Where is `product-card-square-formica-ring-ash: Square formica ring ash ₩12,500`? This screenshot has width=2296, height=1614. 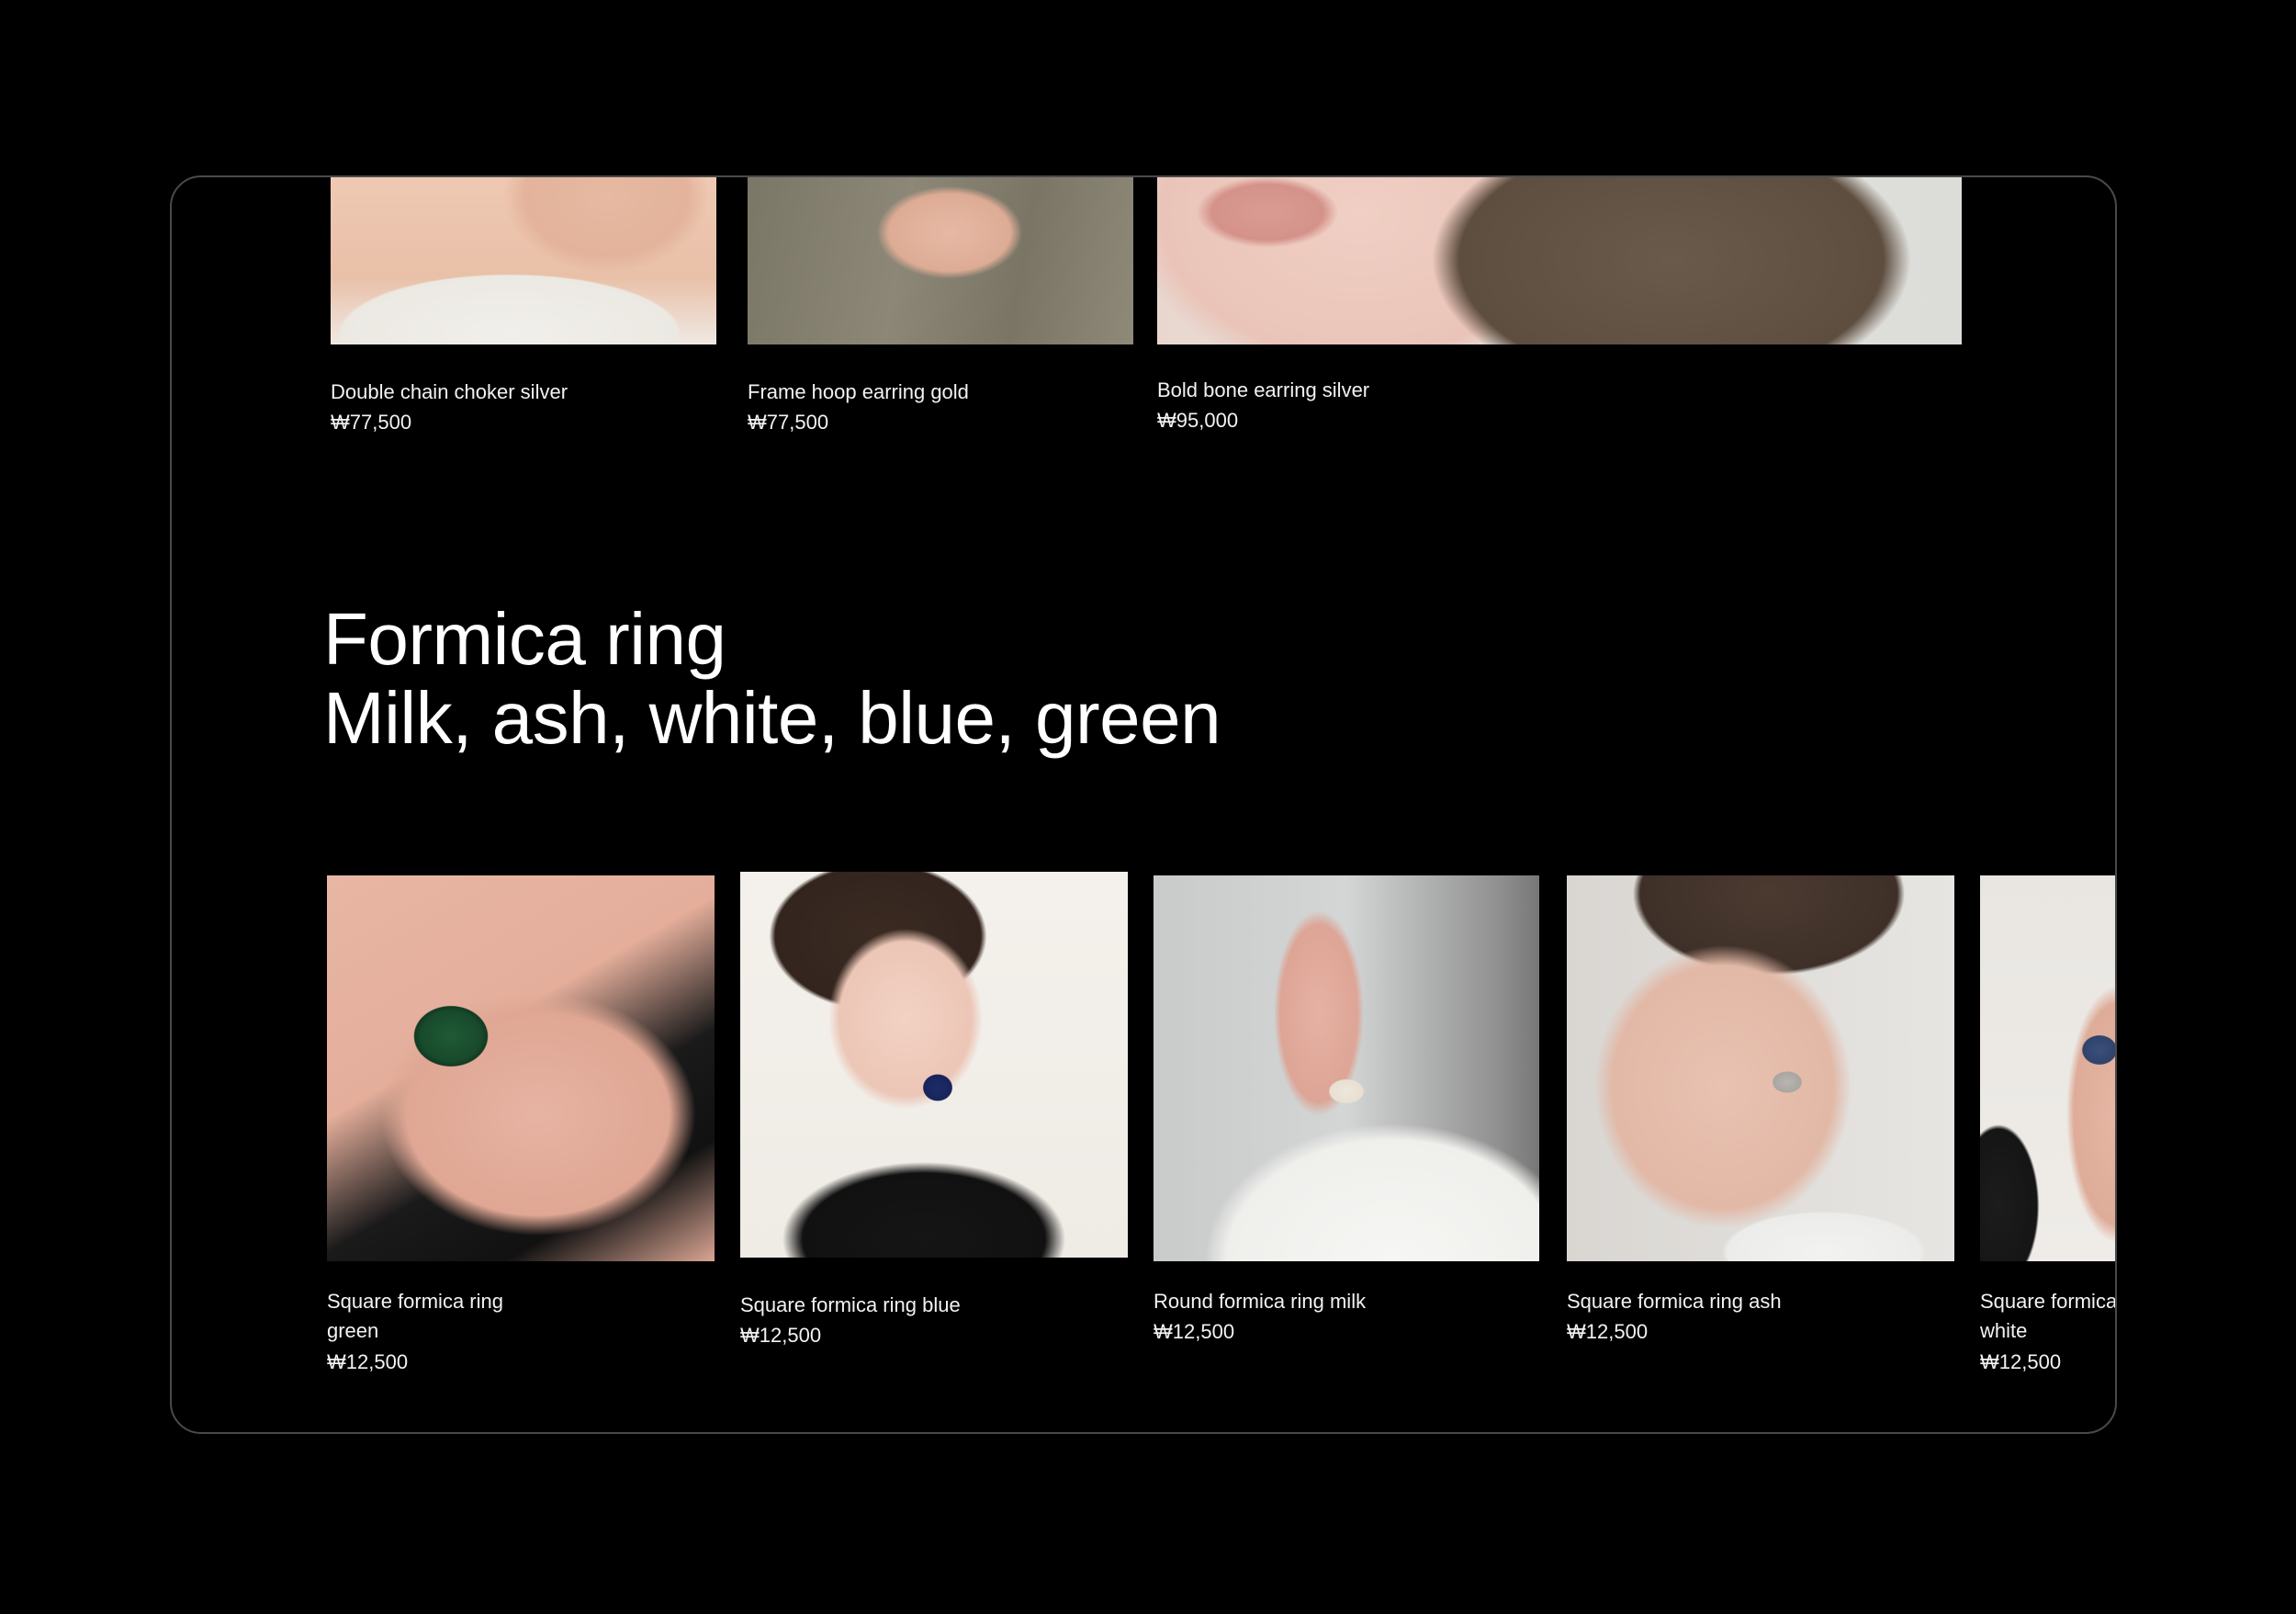
product-card-square-formica-ring-ash: Square formica ring ash ₩12,500 is located at coordinates (1760, 1114).